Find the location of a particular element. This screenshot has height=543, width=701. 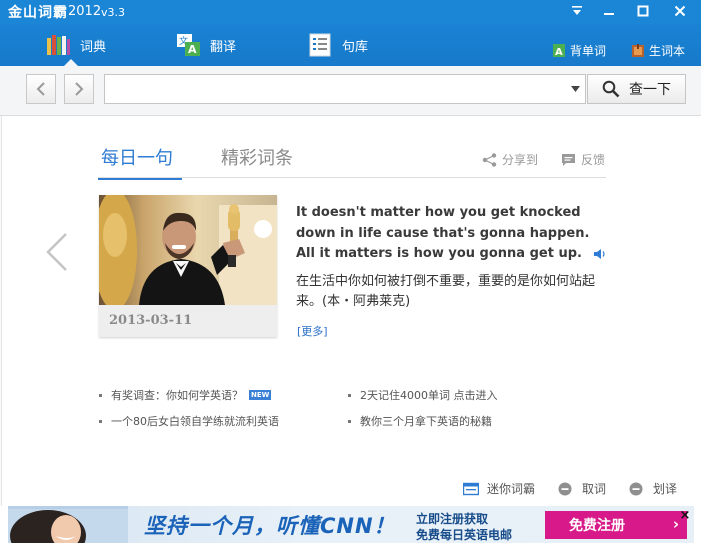

title-bar: 金山词霸 2012 v3.3 is located at coordinates (350, 12).